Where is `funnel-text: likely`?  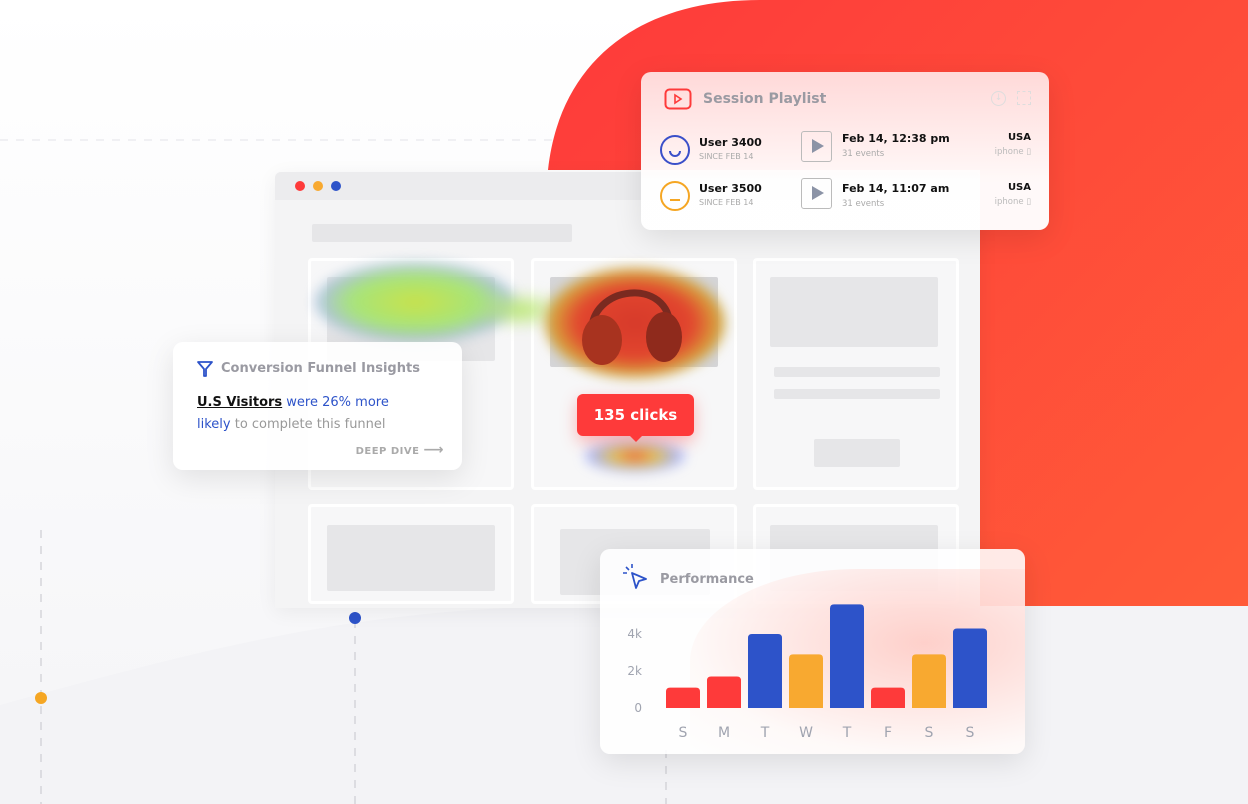 funnel-text: likely is located at coordinates (214, 424).